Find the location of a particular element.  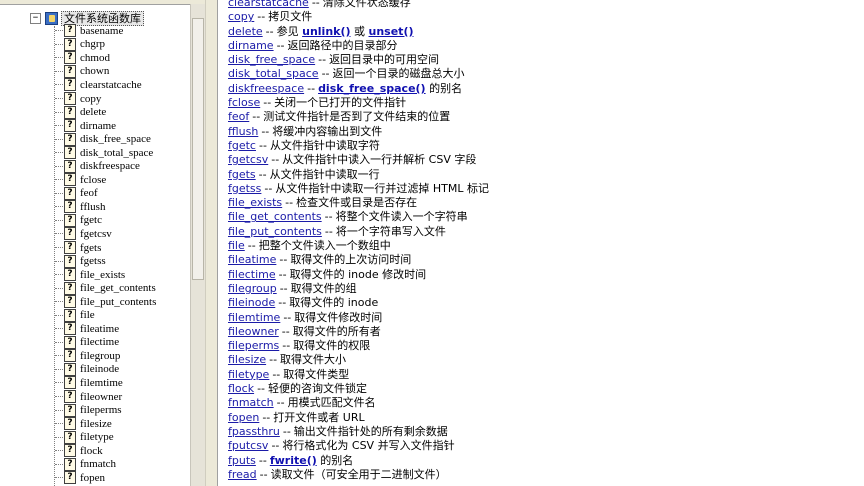

tree-item: ? fgetcsv is located at coordinates (105, 234).